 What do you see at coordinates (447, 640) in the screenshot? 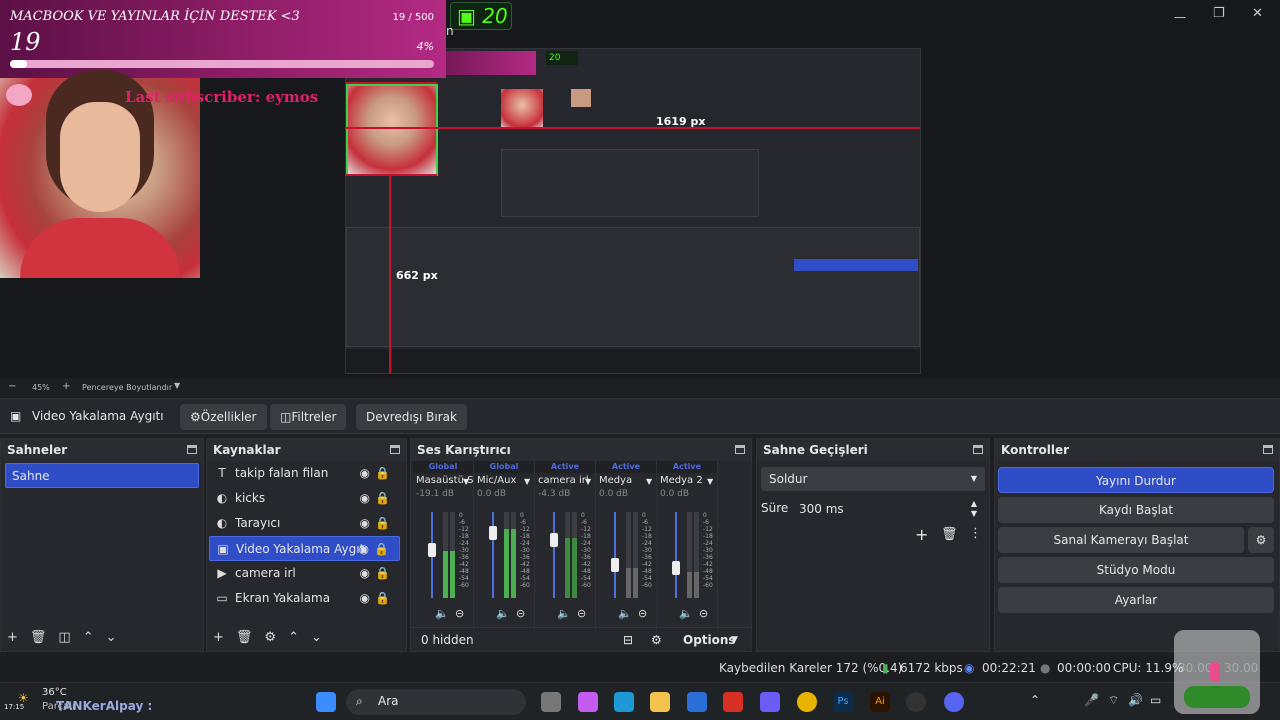
I see `hidden-count: 0 hidden` at bounding box center [447, 640].